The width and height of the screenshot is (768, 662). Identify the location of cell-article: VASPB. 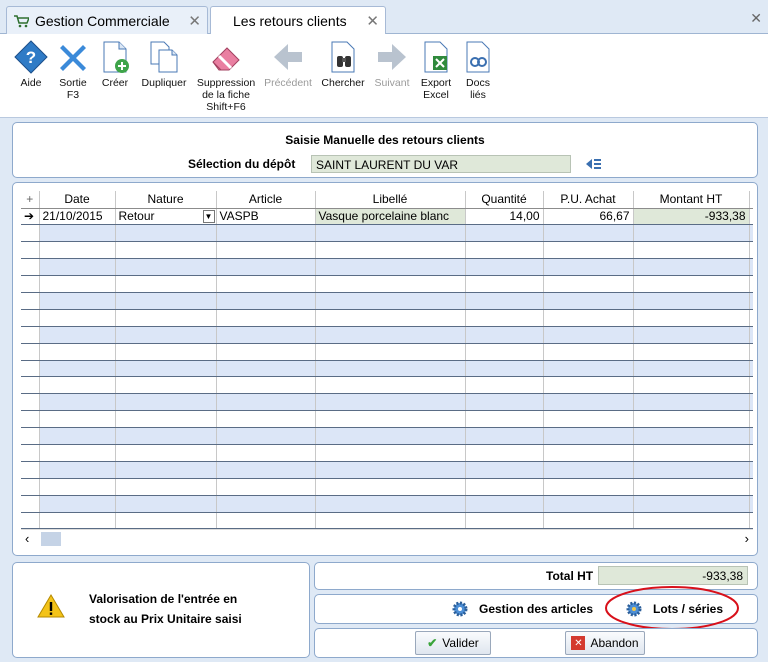
(266, 217).